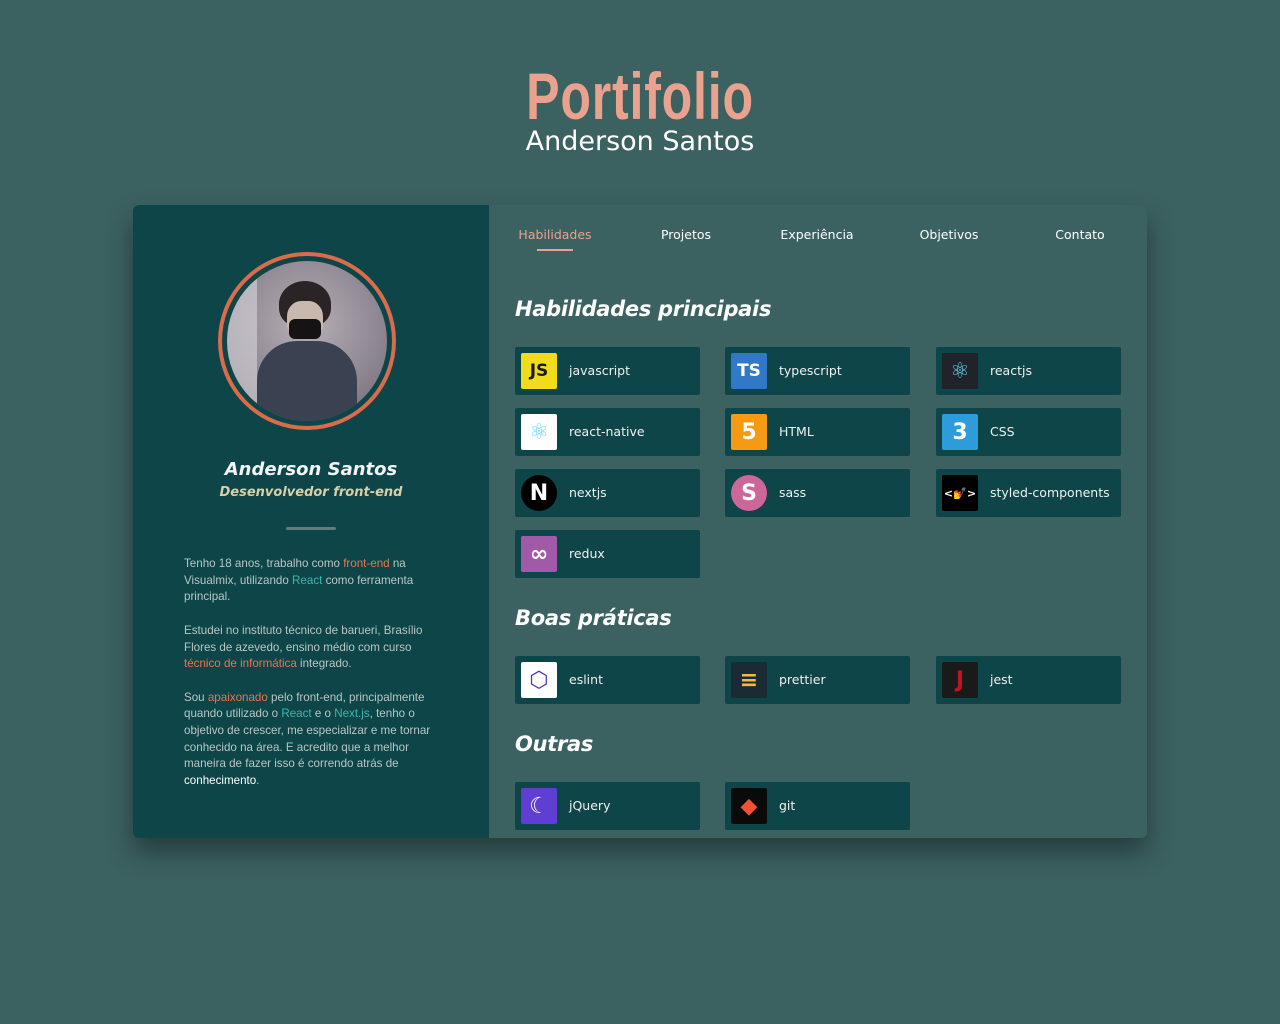  What do you see at coordinates (817, 432) in the screenshot?
I see `skill-card-html: 5 HTML` at bounding box center [817, 432].